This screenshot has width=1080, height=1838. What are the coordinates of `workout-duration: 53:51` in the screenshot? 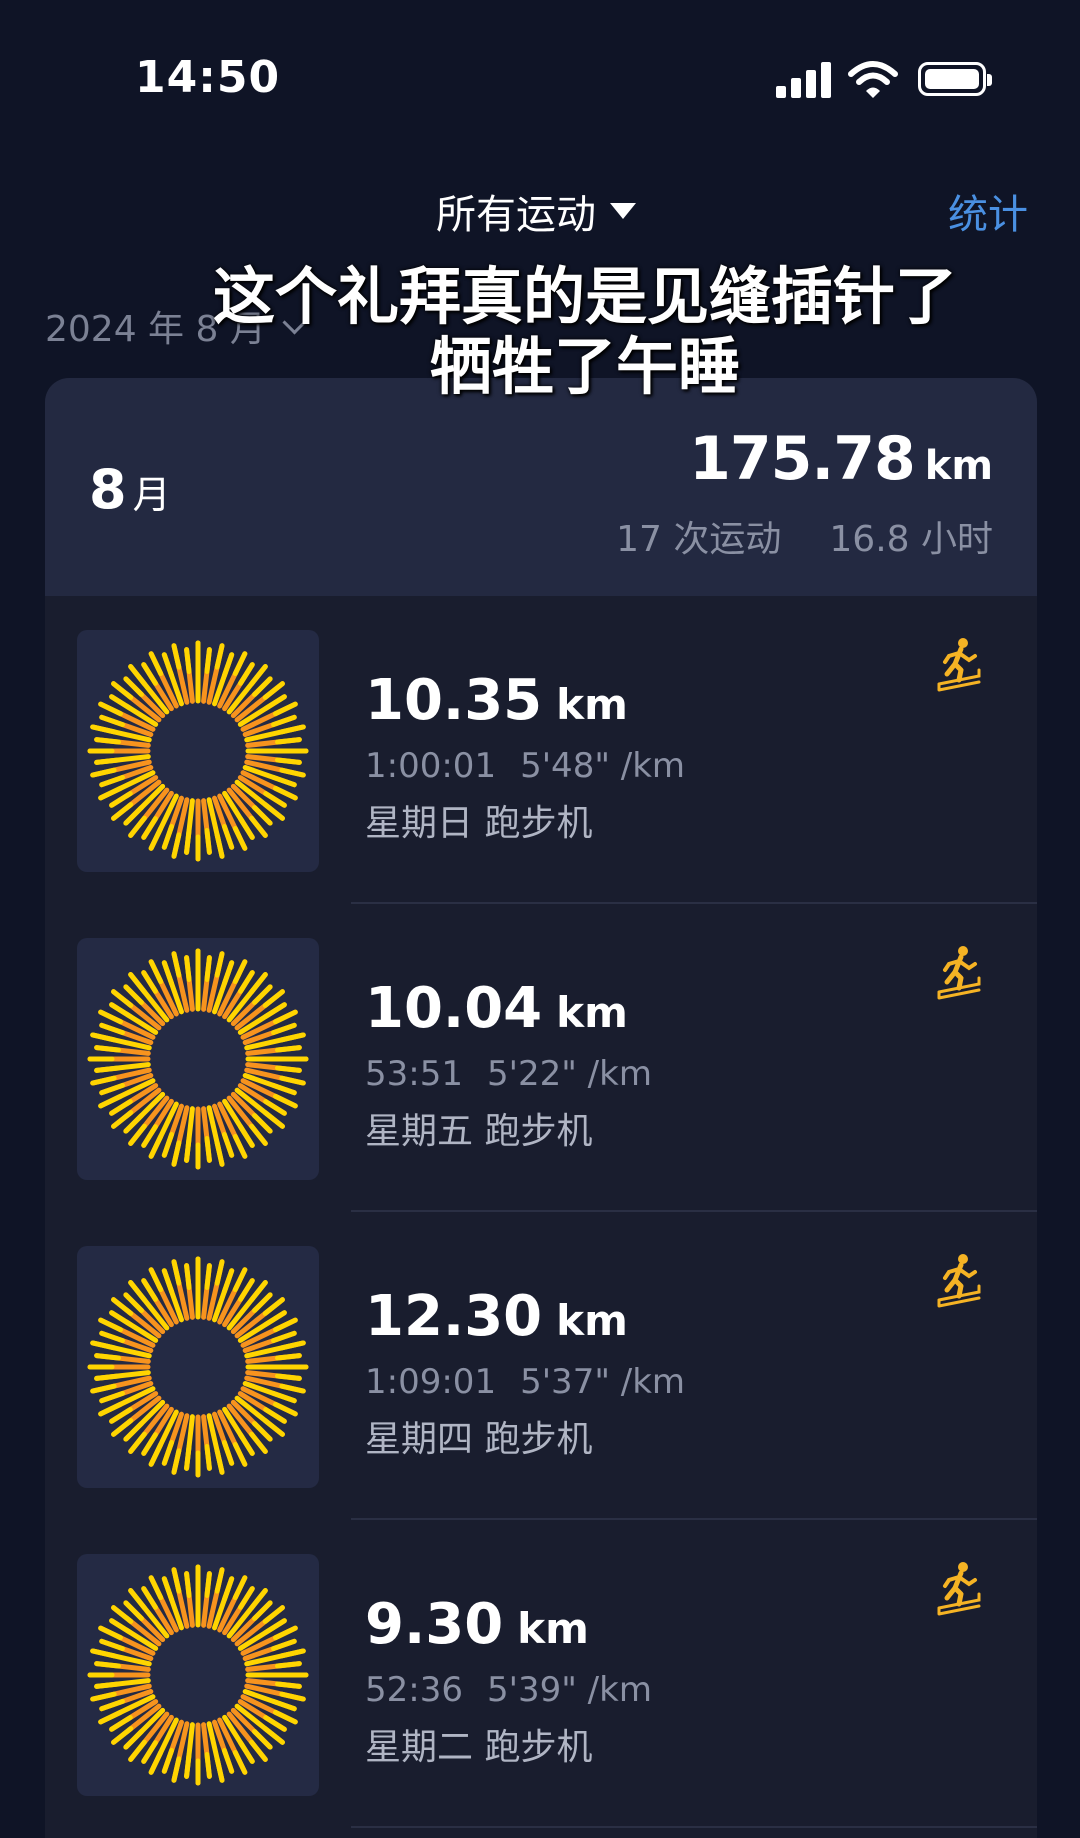 It's located at (414, 1074).